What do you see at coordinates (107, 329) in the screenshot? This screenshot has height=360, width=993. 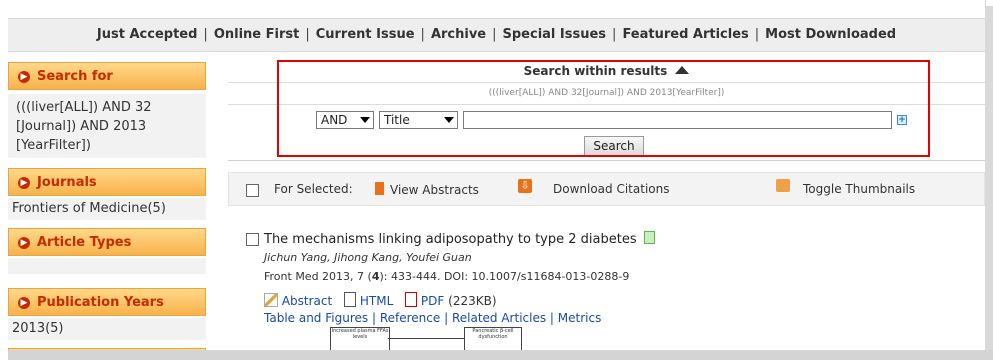 I see `sidebar-year-item: 2013(5)` at bounding box center [107, 329].